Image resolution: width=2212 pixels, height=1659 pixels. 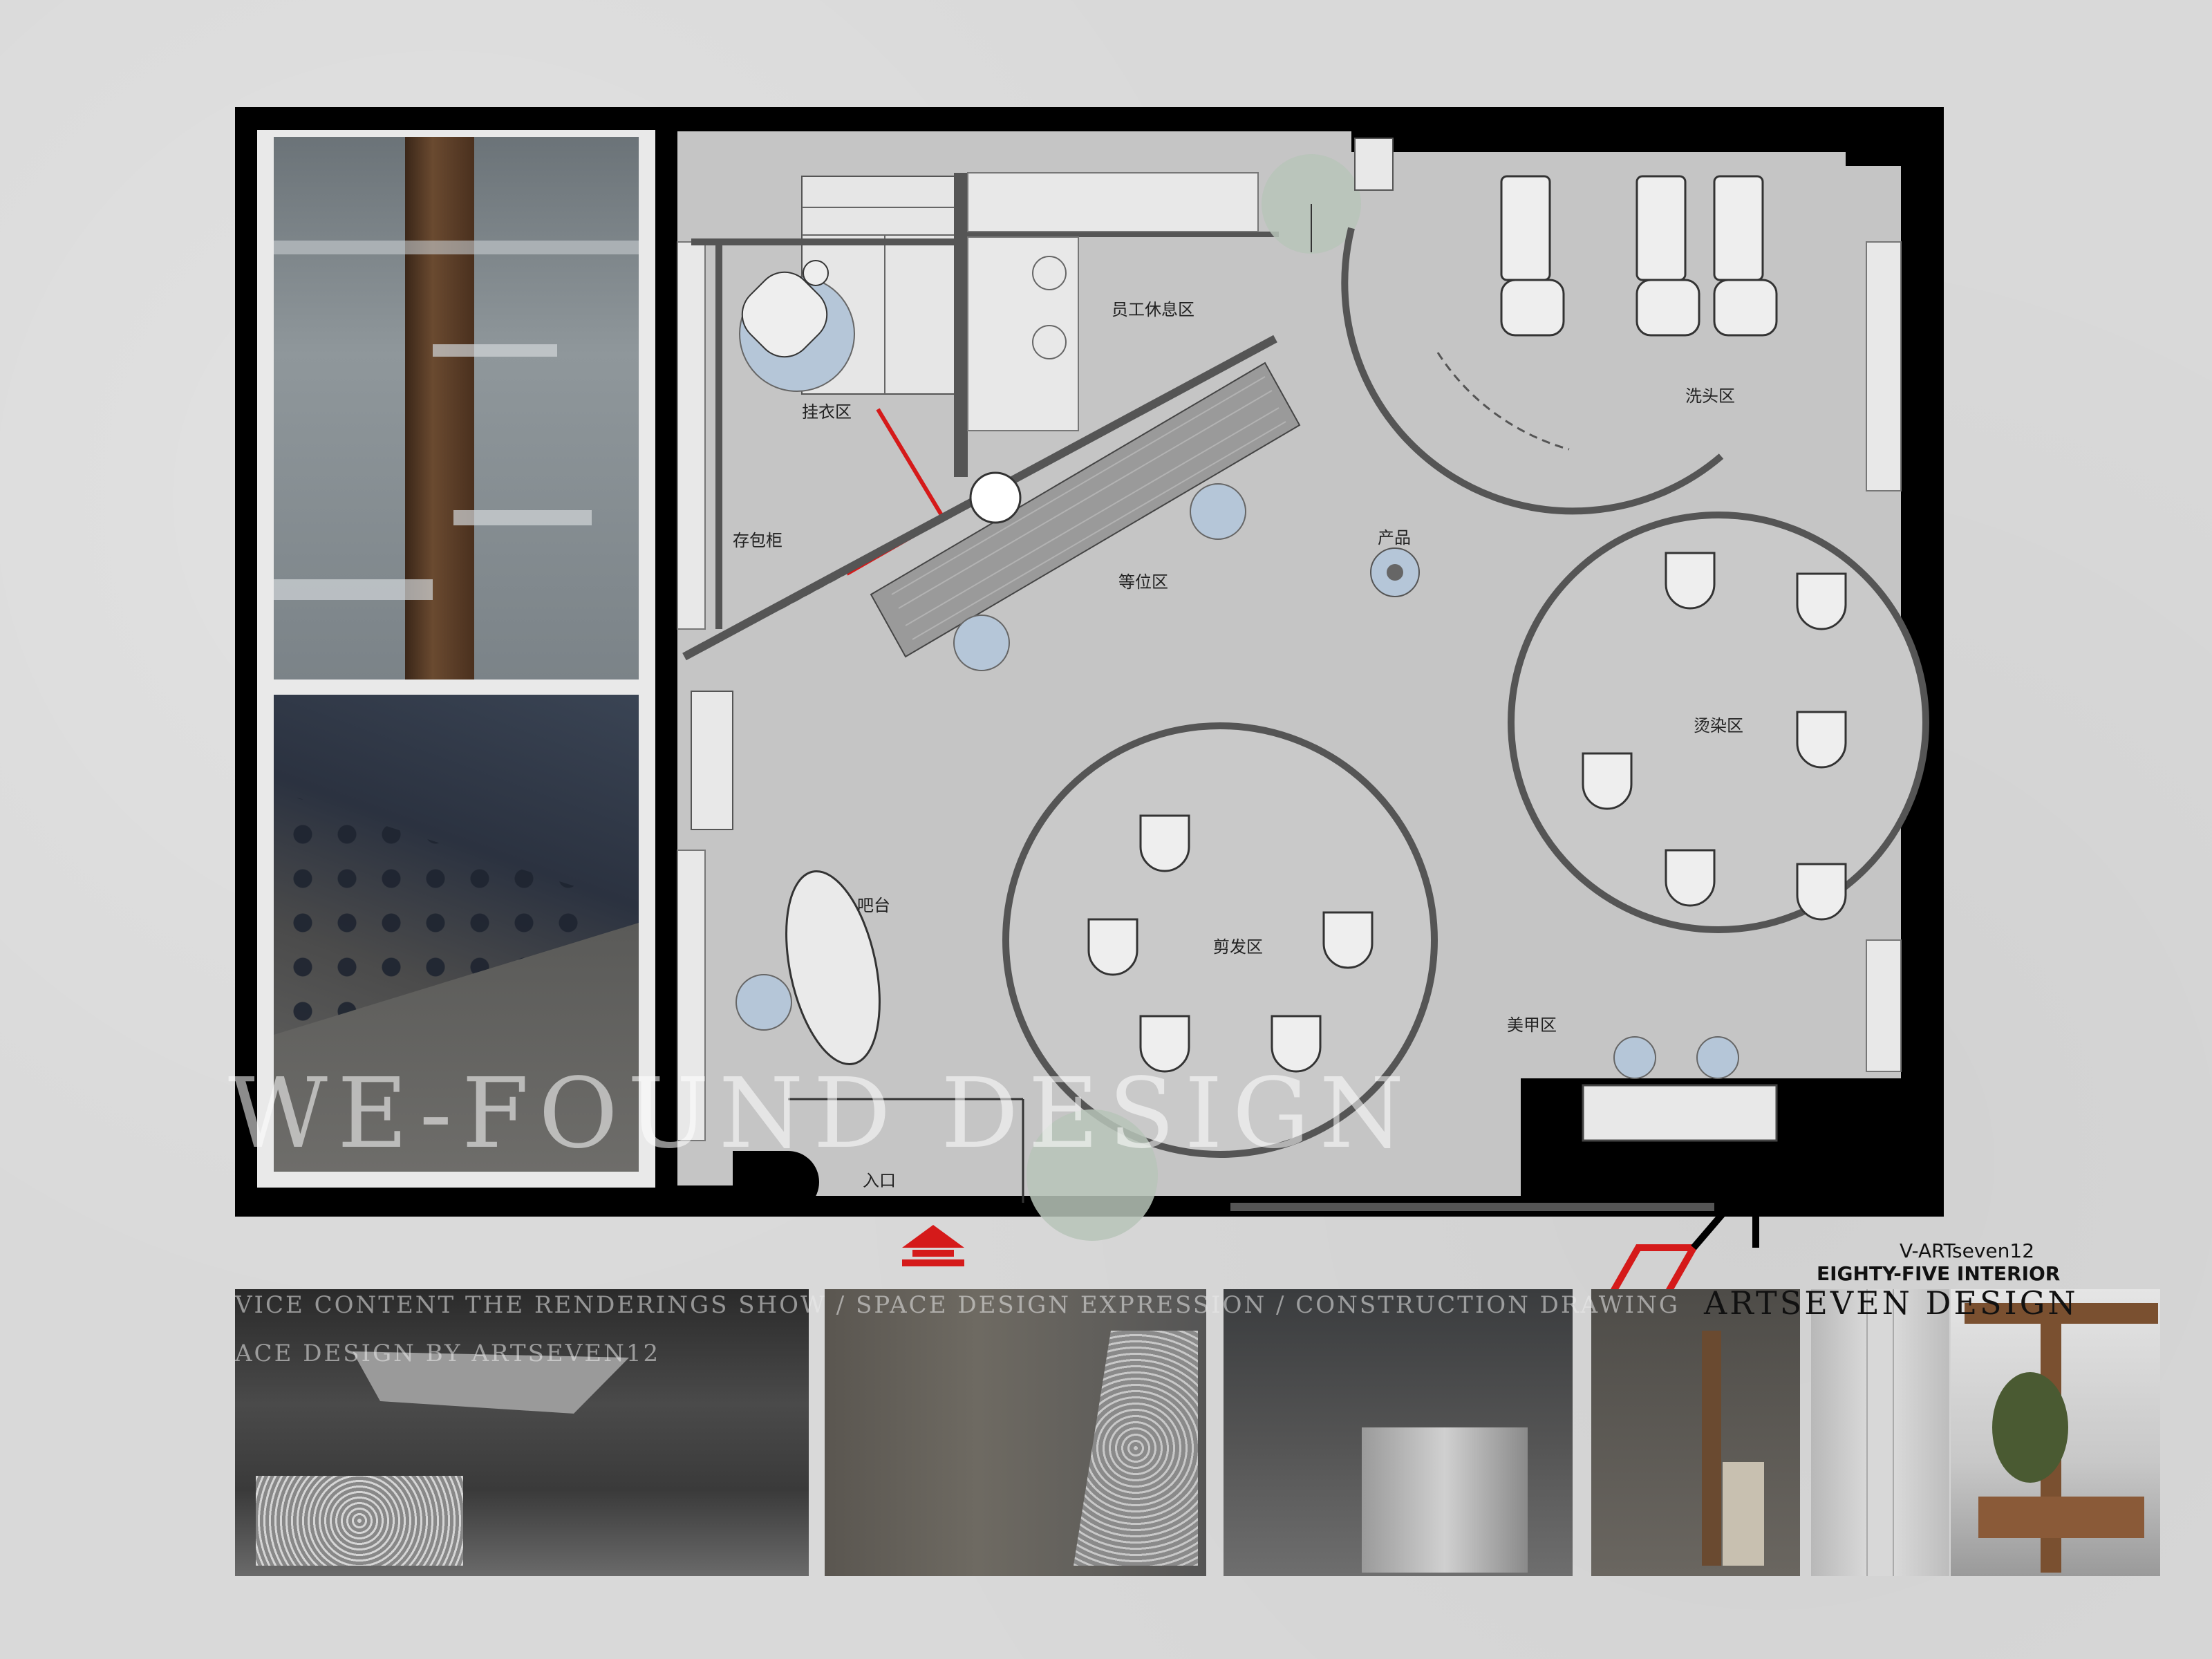 I want to click on logo-brand: ARTSEVEN DESIGN, so click(x=1891, y=1303).